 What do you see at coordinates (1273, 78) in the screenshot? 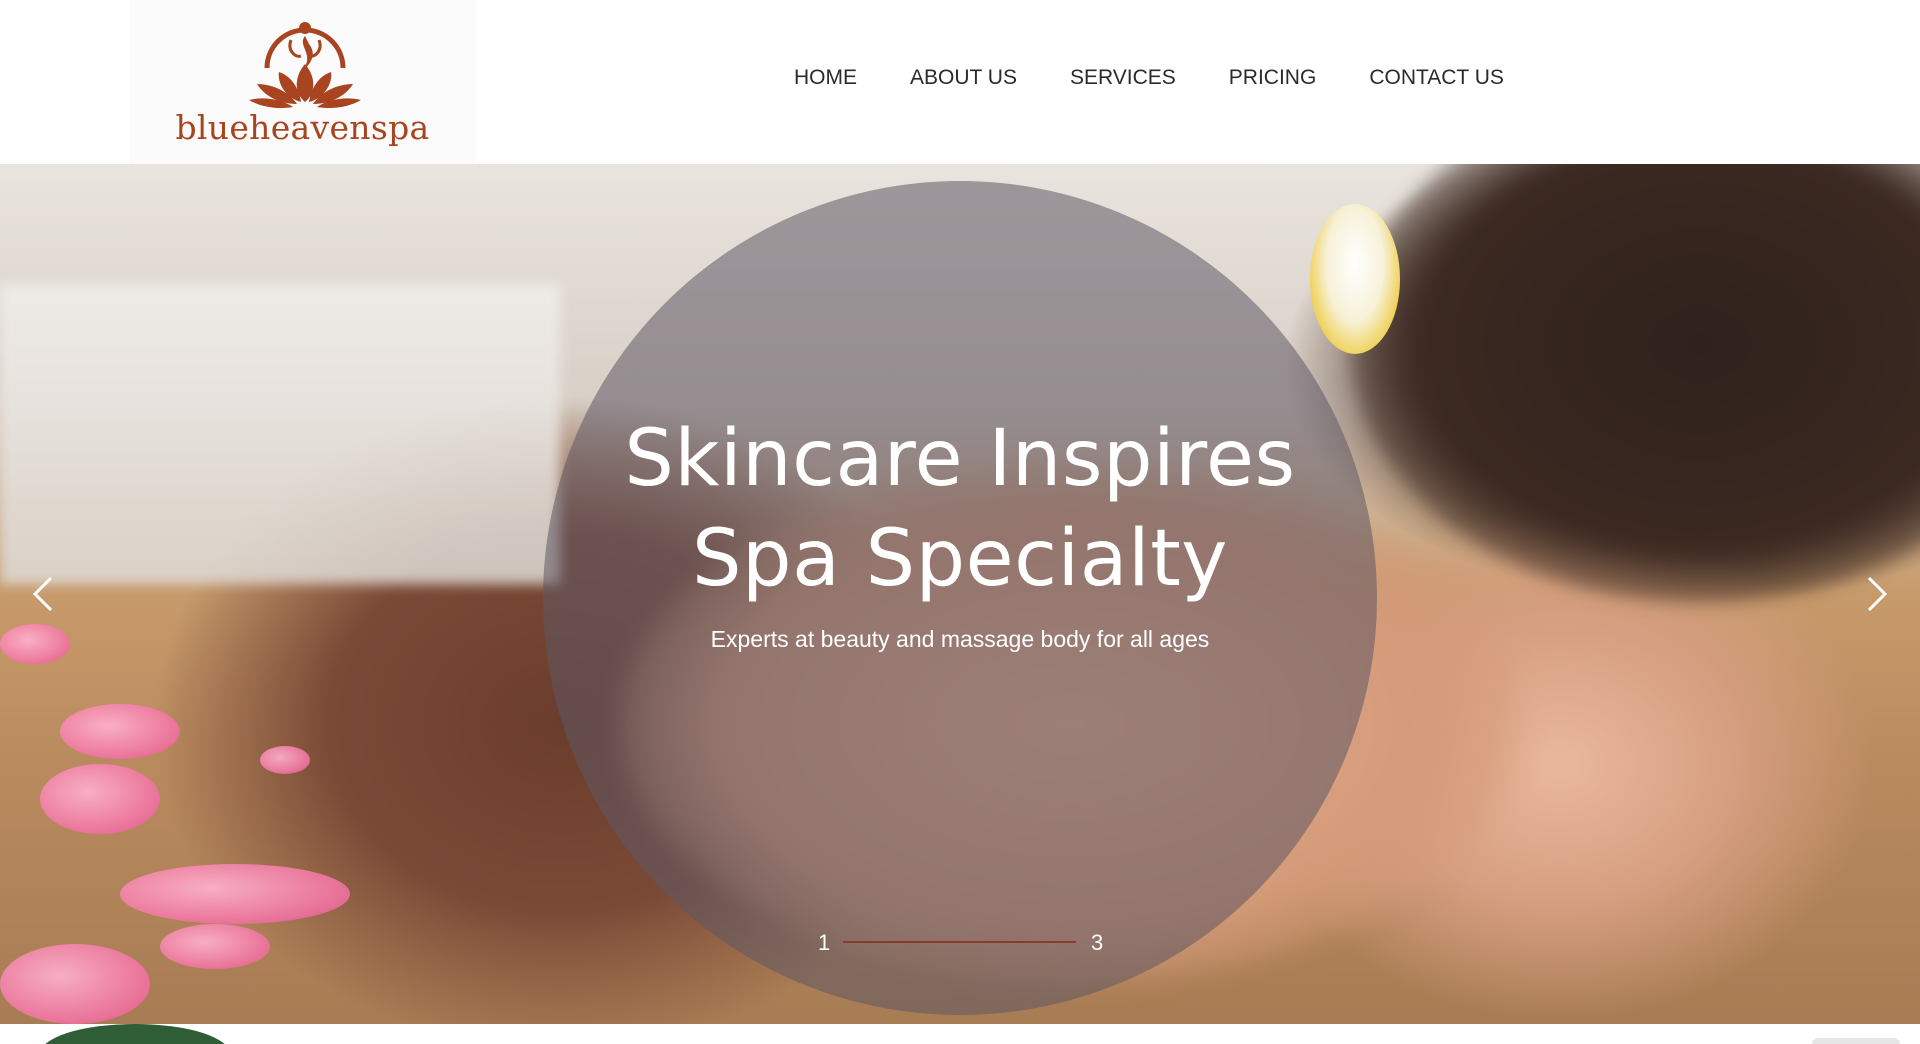
I see `nav-pricing: PRICING` at bounding box center [1273, 78].